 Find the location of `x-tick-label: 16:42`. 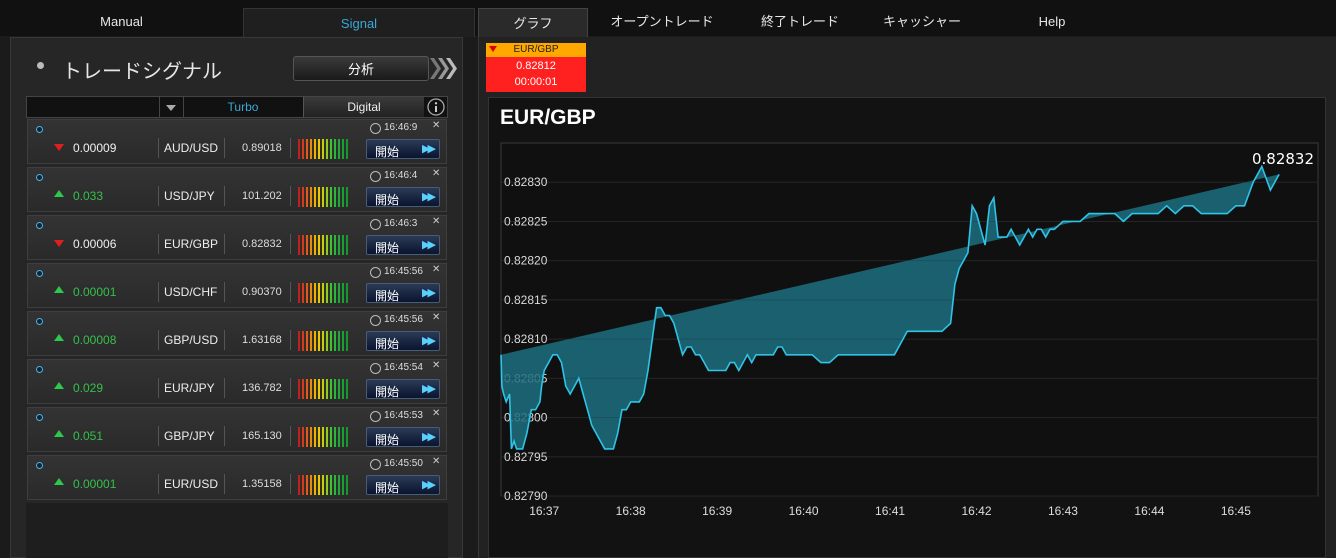

x-tick-label: 16:42 is located at coordinates (976, 511).